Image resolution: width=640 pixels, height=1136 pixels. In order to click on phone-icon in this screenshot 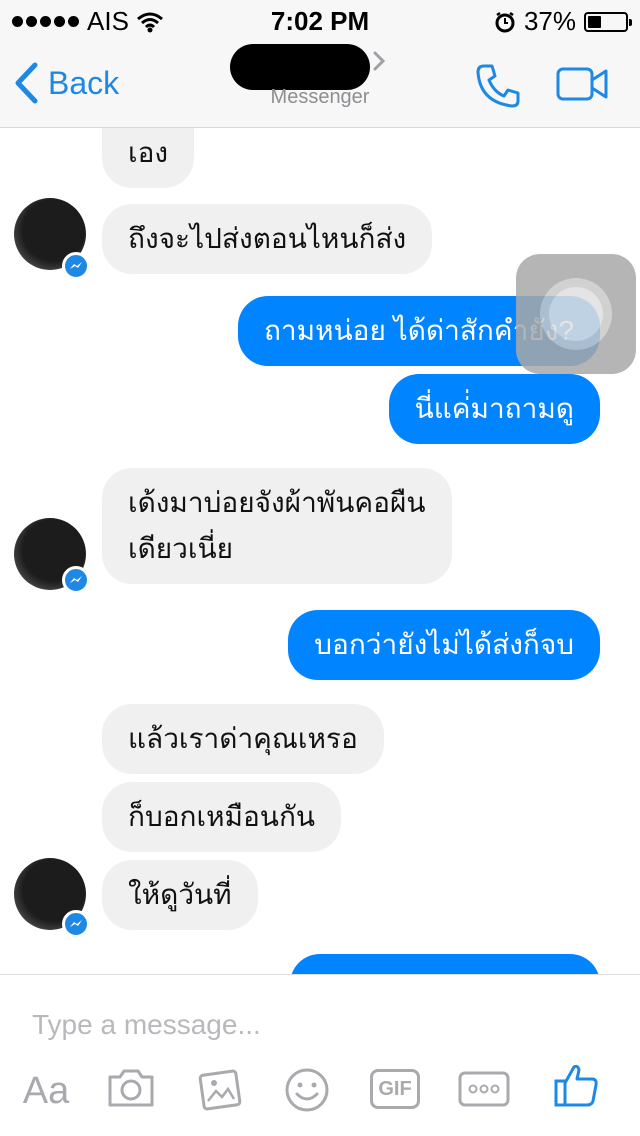, I will do `click(498, 86)`.